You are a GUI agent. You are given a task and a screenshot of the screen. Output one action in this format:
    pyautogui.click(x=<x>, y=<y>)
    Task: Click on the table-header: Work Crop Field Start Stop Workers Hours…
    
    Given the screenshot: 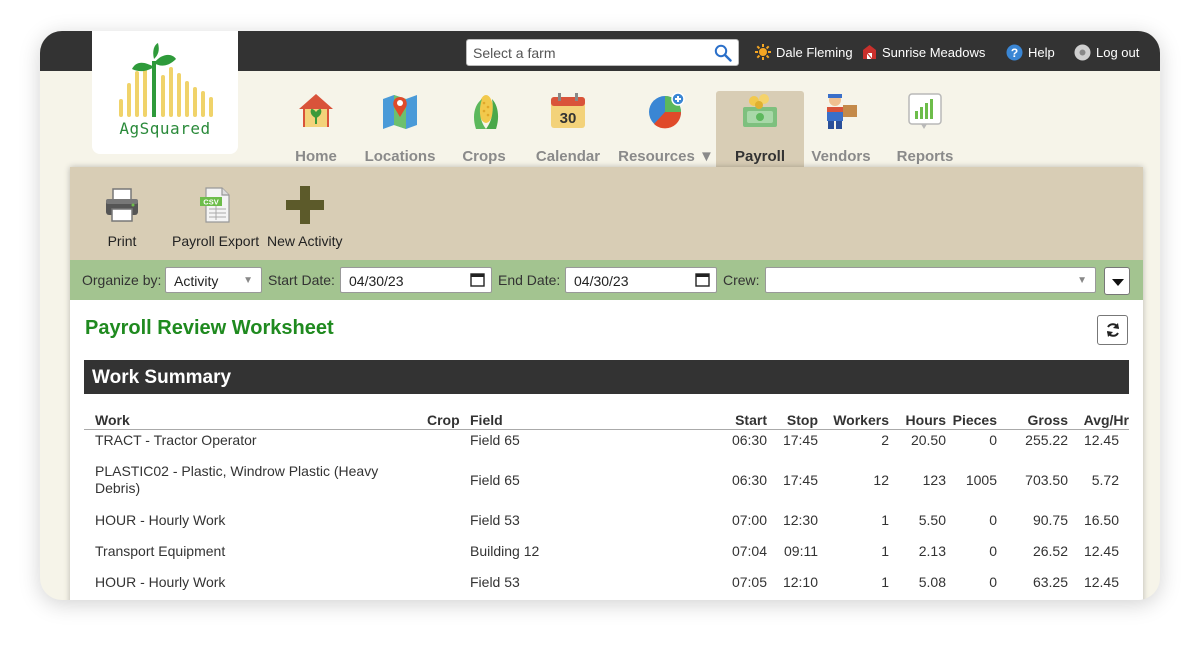 What is the action you would take?
    pyautogui.click(x=606, y=418)
    